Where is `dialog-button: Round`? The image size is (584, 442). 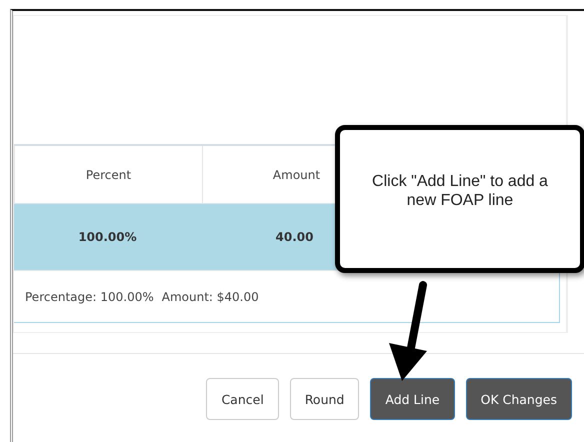
dialog-button: Round is located at coordinates (325, 399).